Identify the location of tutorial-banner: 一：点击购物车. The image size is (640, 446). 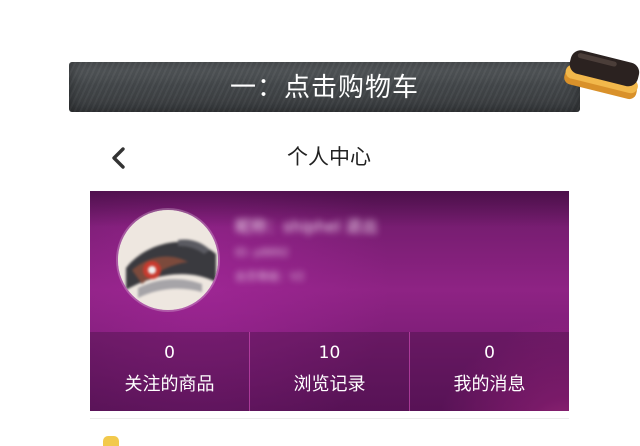
(354, 81).